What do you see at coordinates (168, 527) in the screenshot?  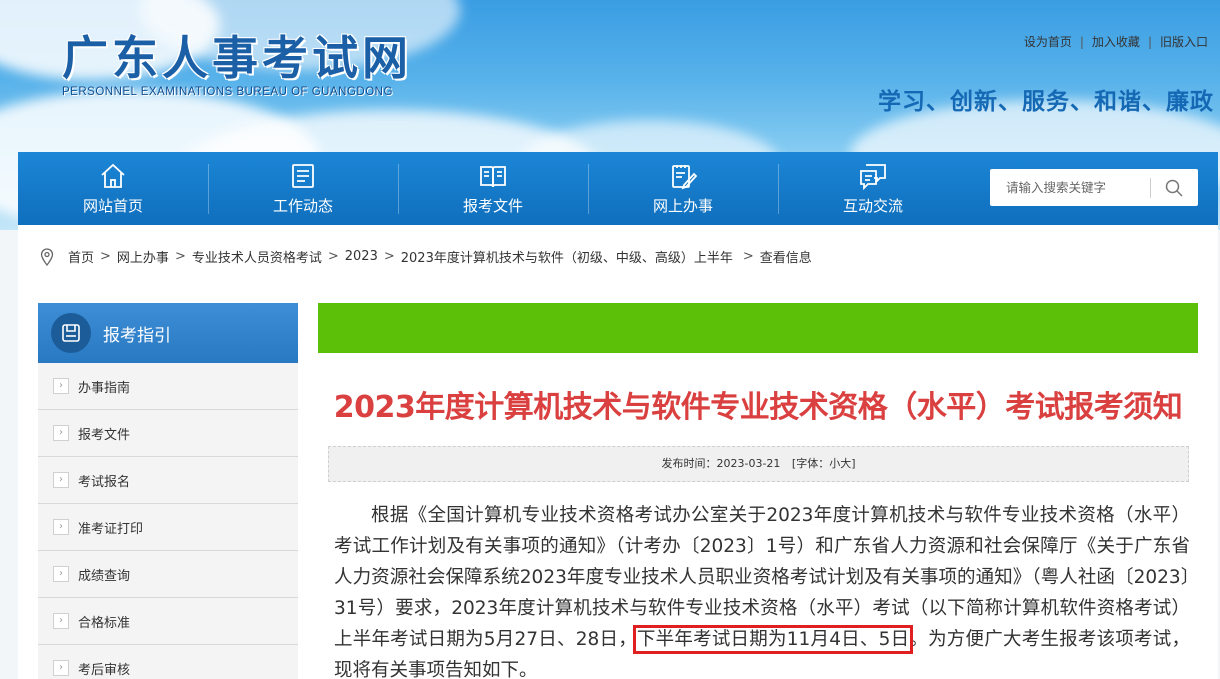 I see `sidebar-item-admission-ticket: › 准考证打印` at bounding box center [168, 527].